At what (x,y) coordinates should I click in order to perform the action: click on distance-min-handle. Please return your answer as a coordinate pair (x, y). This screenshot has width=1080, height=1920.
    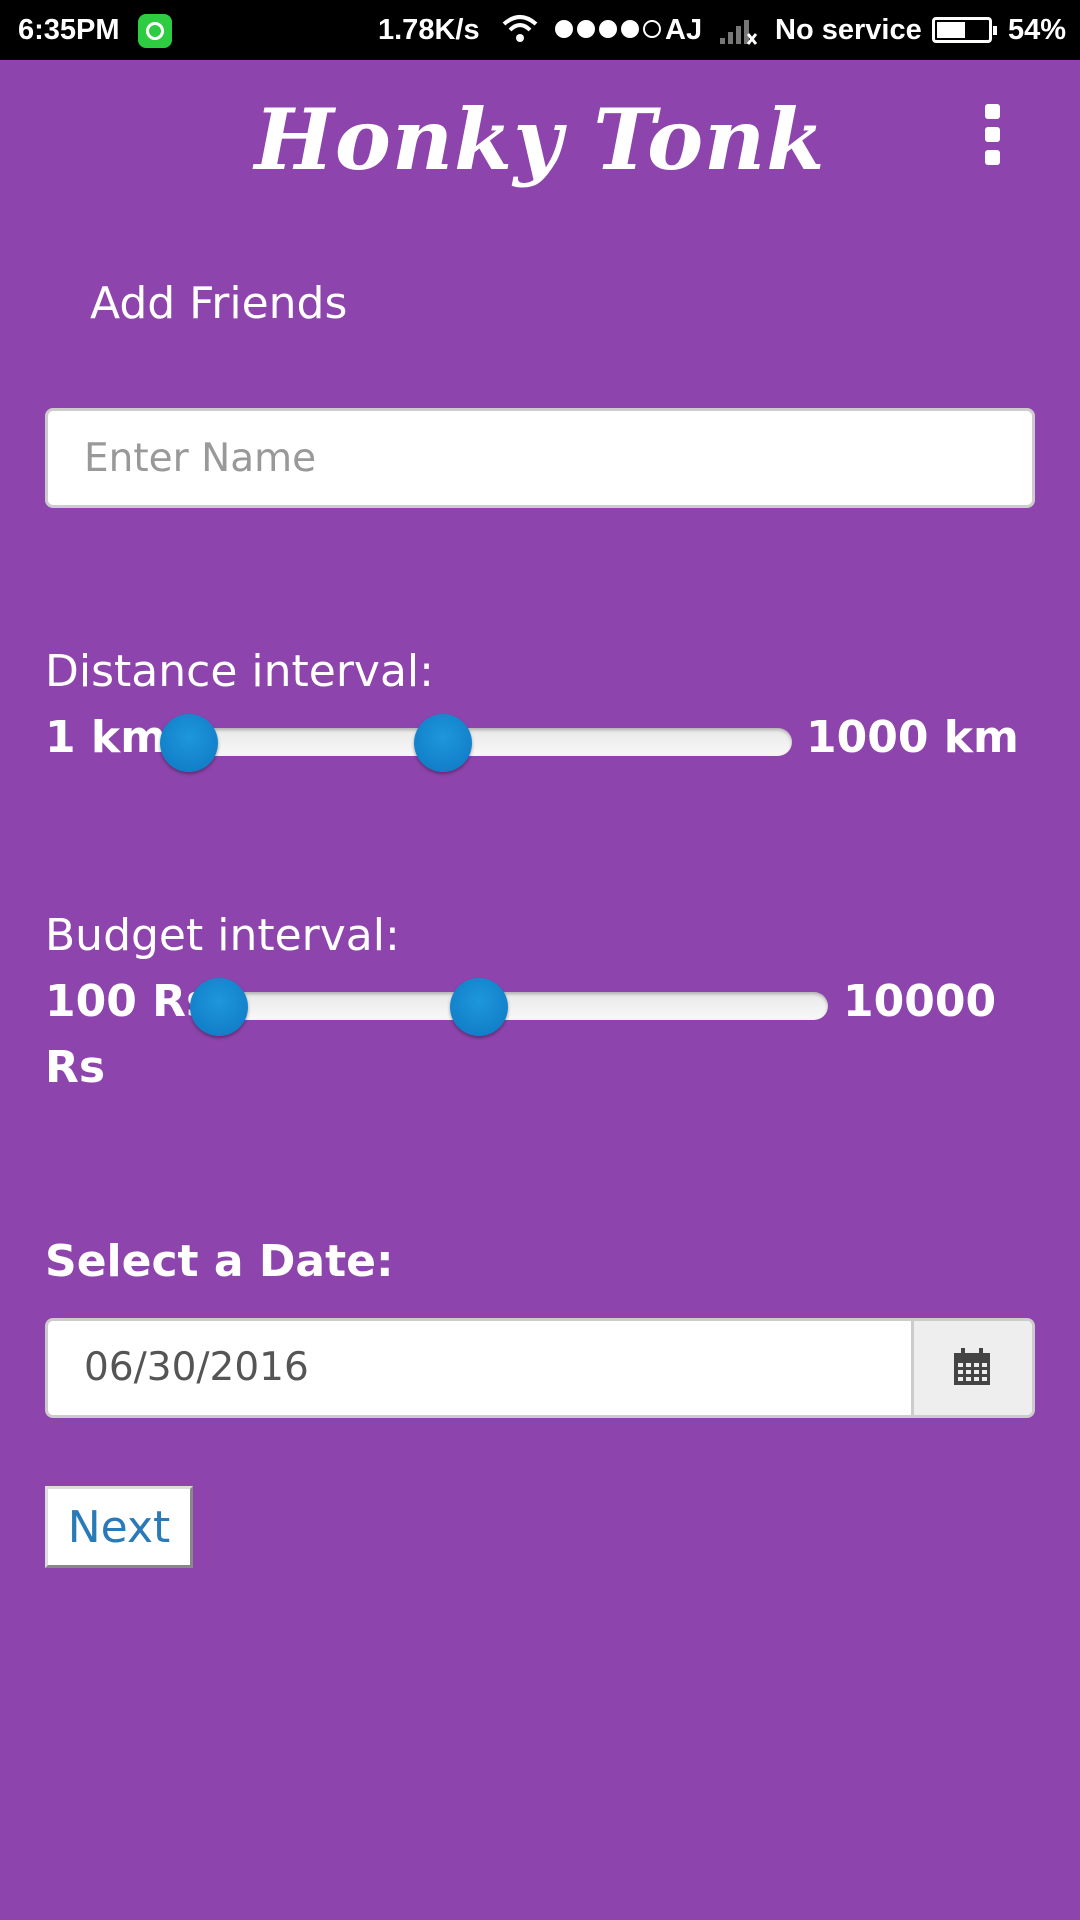
    Looking at the image, I should click on (189, 743).